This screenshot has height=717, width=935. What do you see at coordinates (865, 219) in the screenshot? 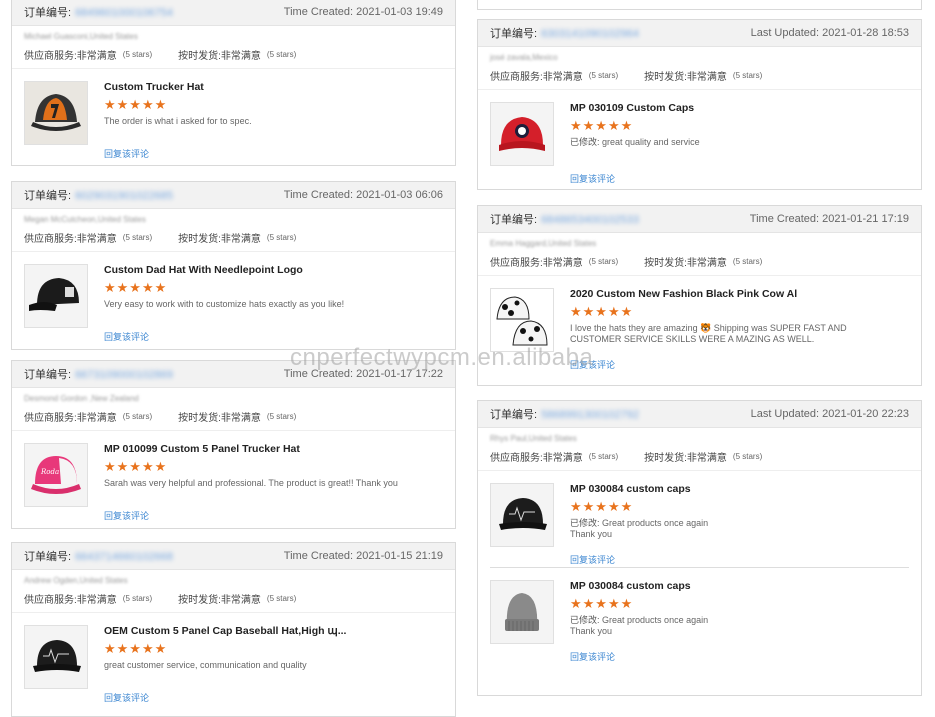
I see `time-value: 2021-01-21 17:19` at bounding box center [865, 219].